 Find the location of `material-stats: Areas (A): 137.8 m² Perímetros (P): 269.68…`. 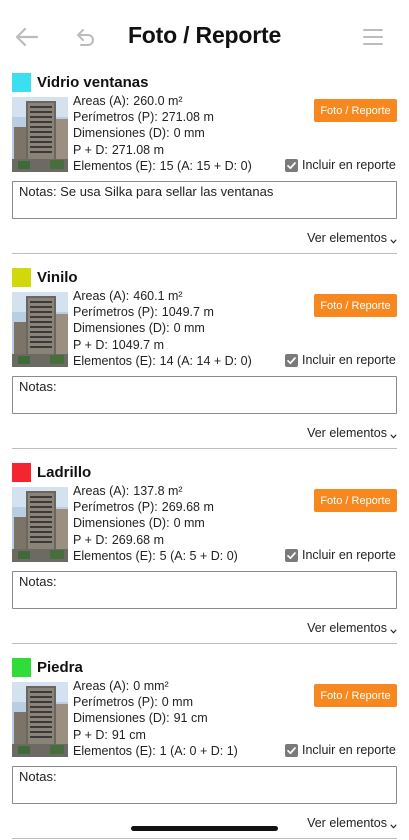

material-stats: Areas (A): 137.8 m² Perímetros (P): 269.68… is located at coordinates (155, 523).